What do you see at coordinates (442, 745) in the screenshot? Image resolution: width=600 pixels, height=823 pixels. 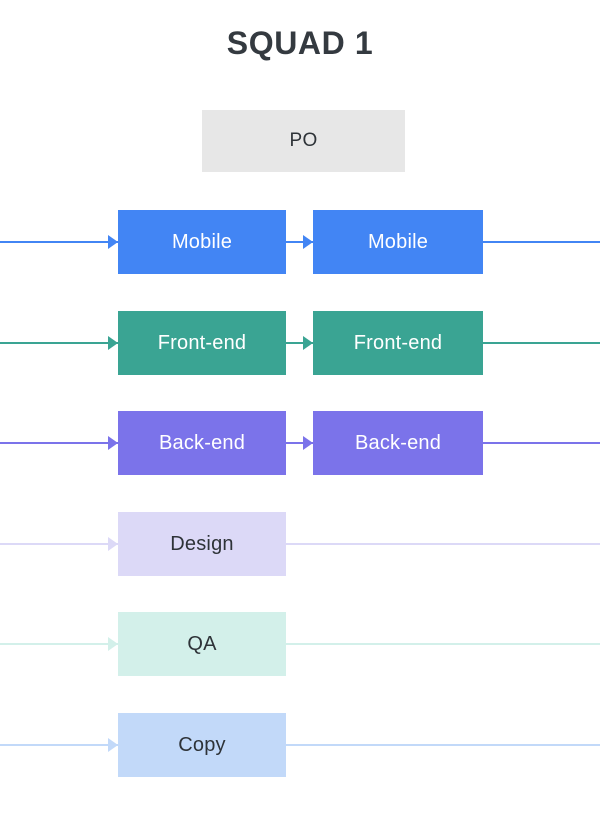 I see `connector-line-out-copy` at bounding box center [442, 745].